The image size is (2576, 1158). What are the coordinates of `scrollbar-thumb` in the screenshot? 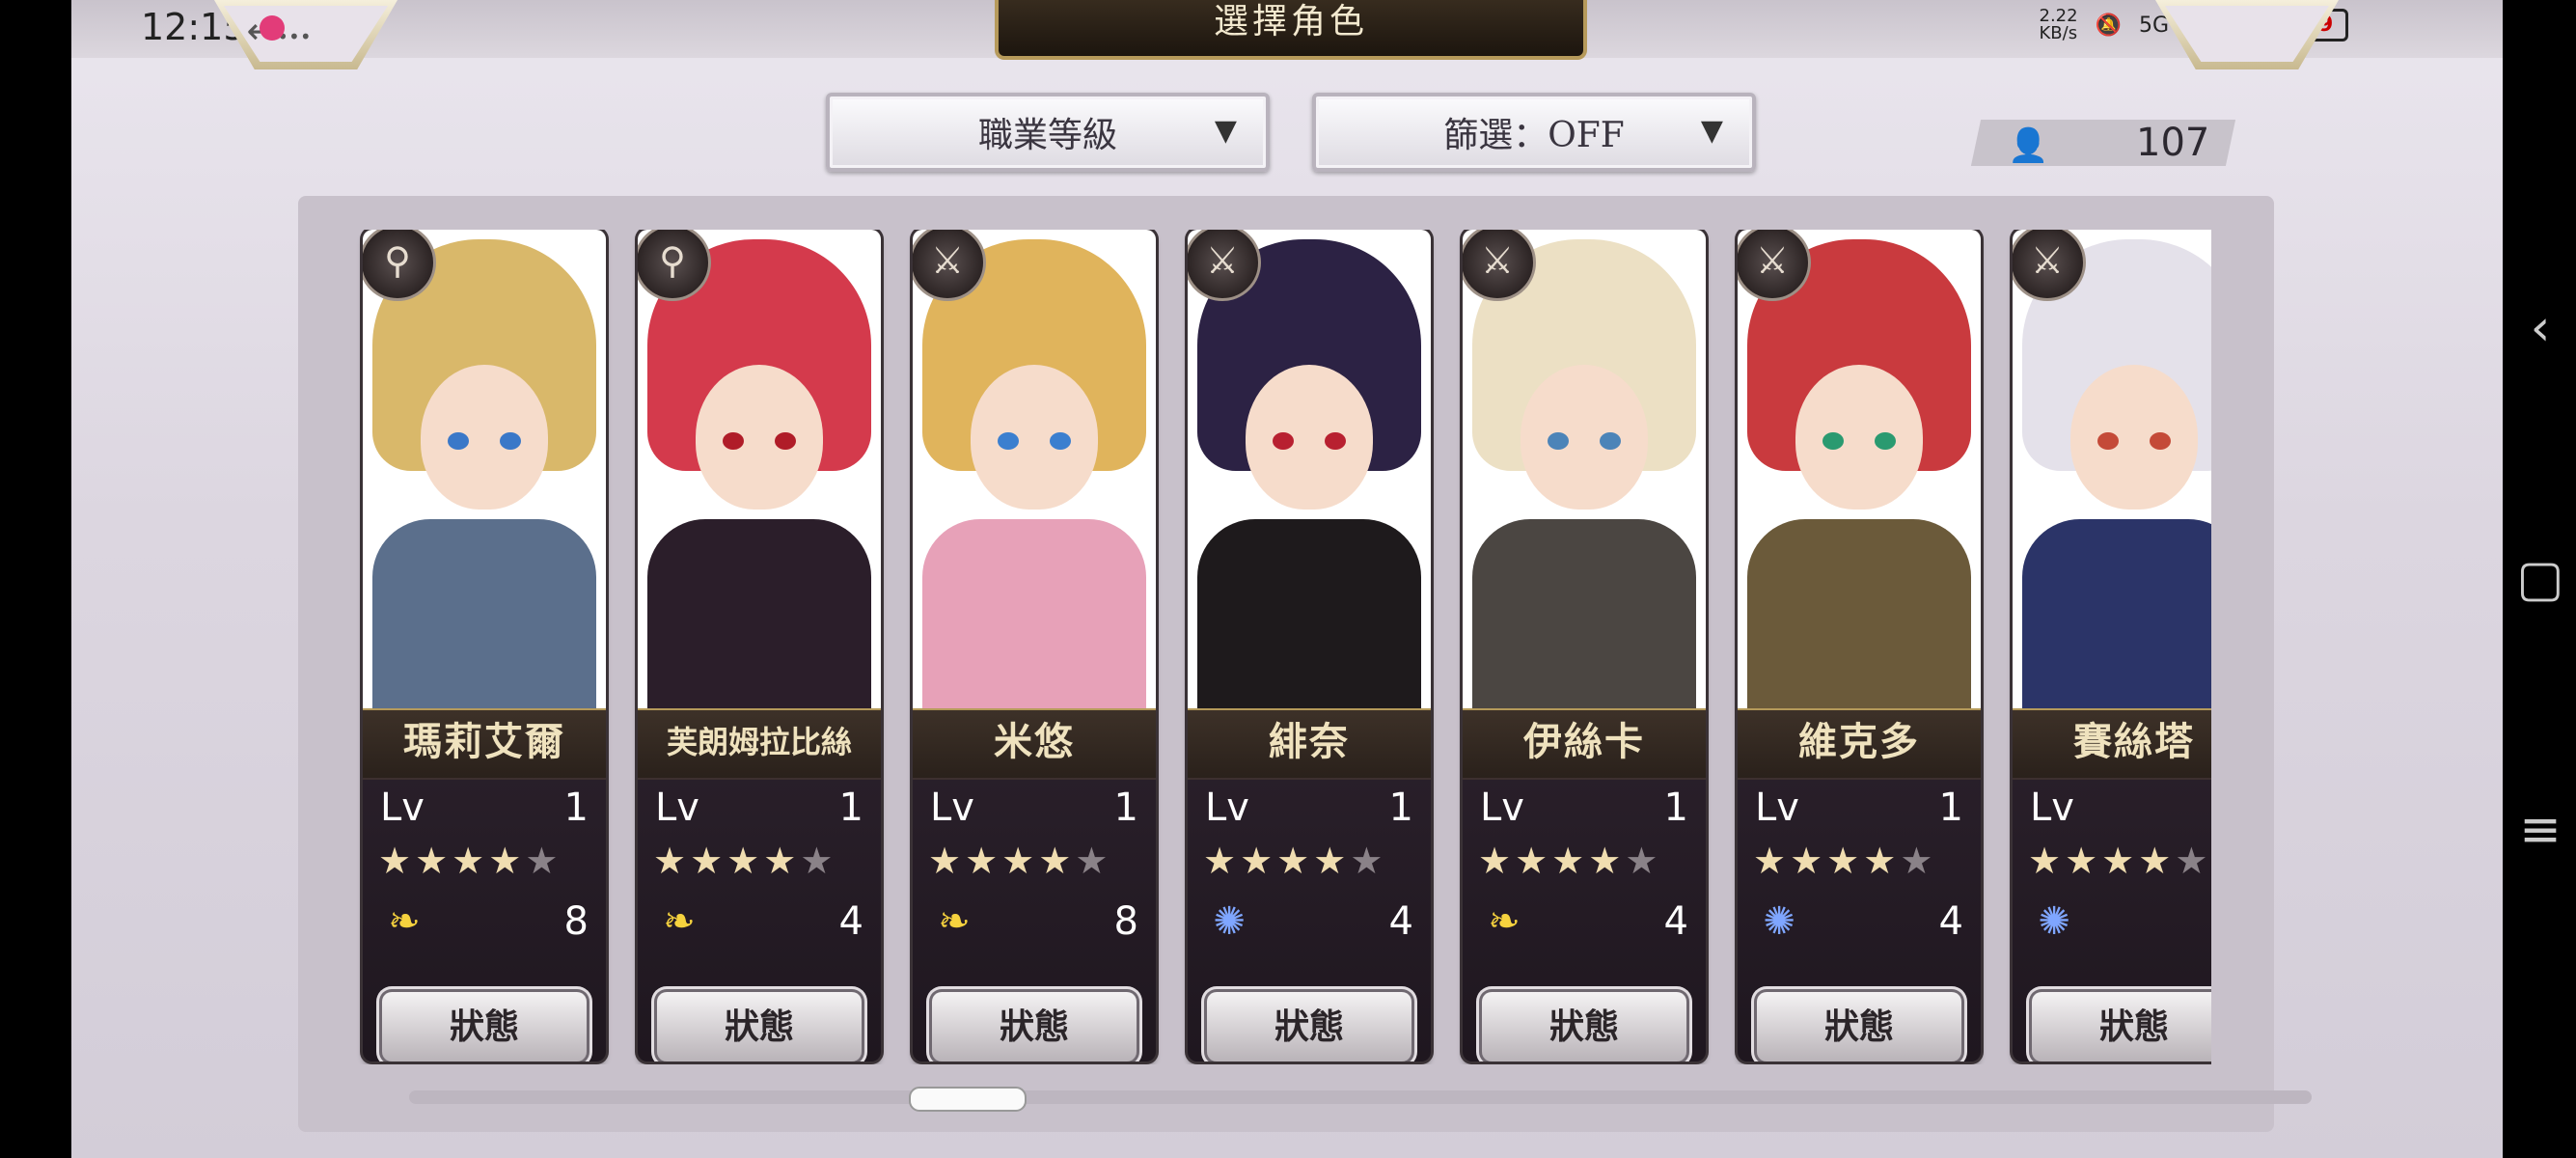 It's located at (968, 1099).